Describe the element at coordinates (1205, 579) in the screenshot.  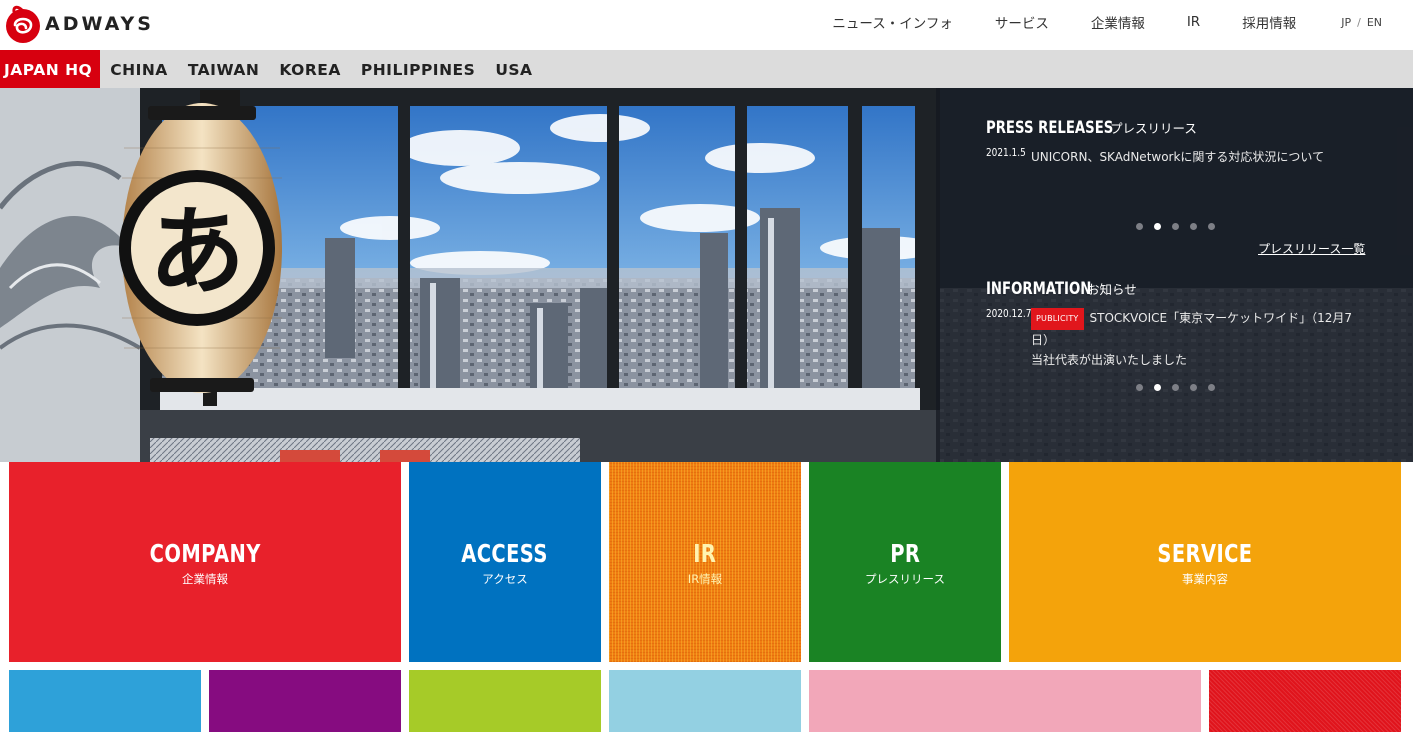
I see `tile-service-subtitle: 事業内容` at that location.